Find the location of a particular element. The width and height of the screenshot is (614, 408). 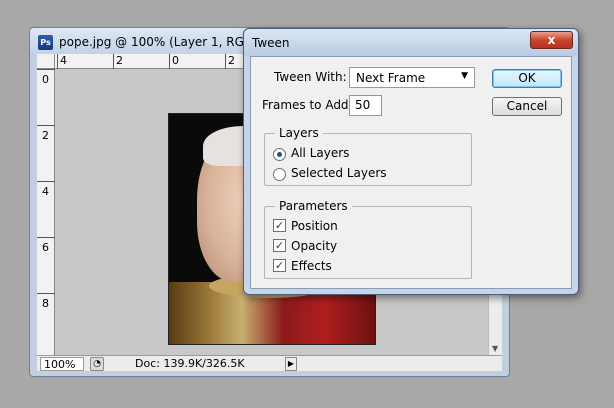

document-size: Doc: 139.9K/326.5K is located at coordinates (190, 363).